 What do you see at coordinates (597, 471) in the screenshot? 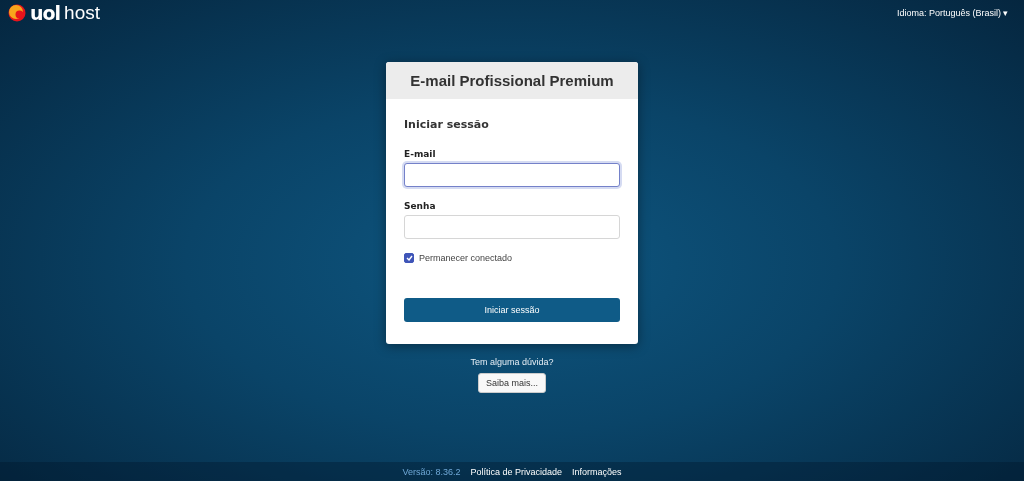
I see `footer-link: Informações` at bounding box center [597, 471].